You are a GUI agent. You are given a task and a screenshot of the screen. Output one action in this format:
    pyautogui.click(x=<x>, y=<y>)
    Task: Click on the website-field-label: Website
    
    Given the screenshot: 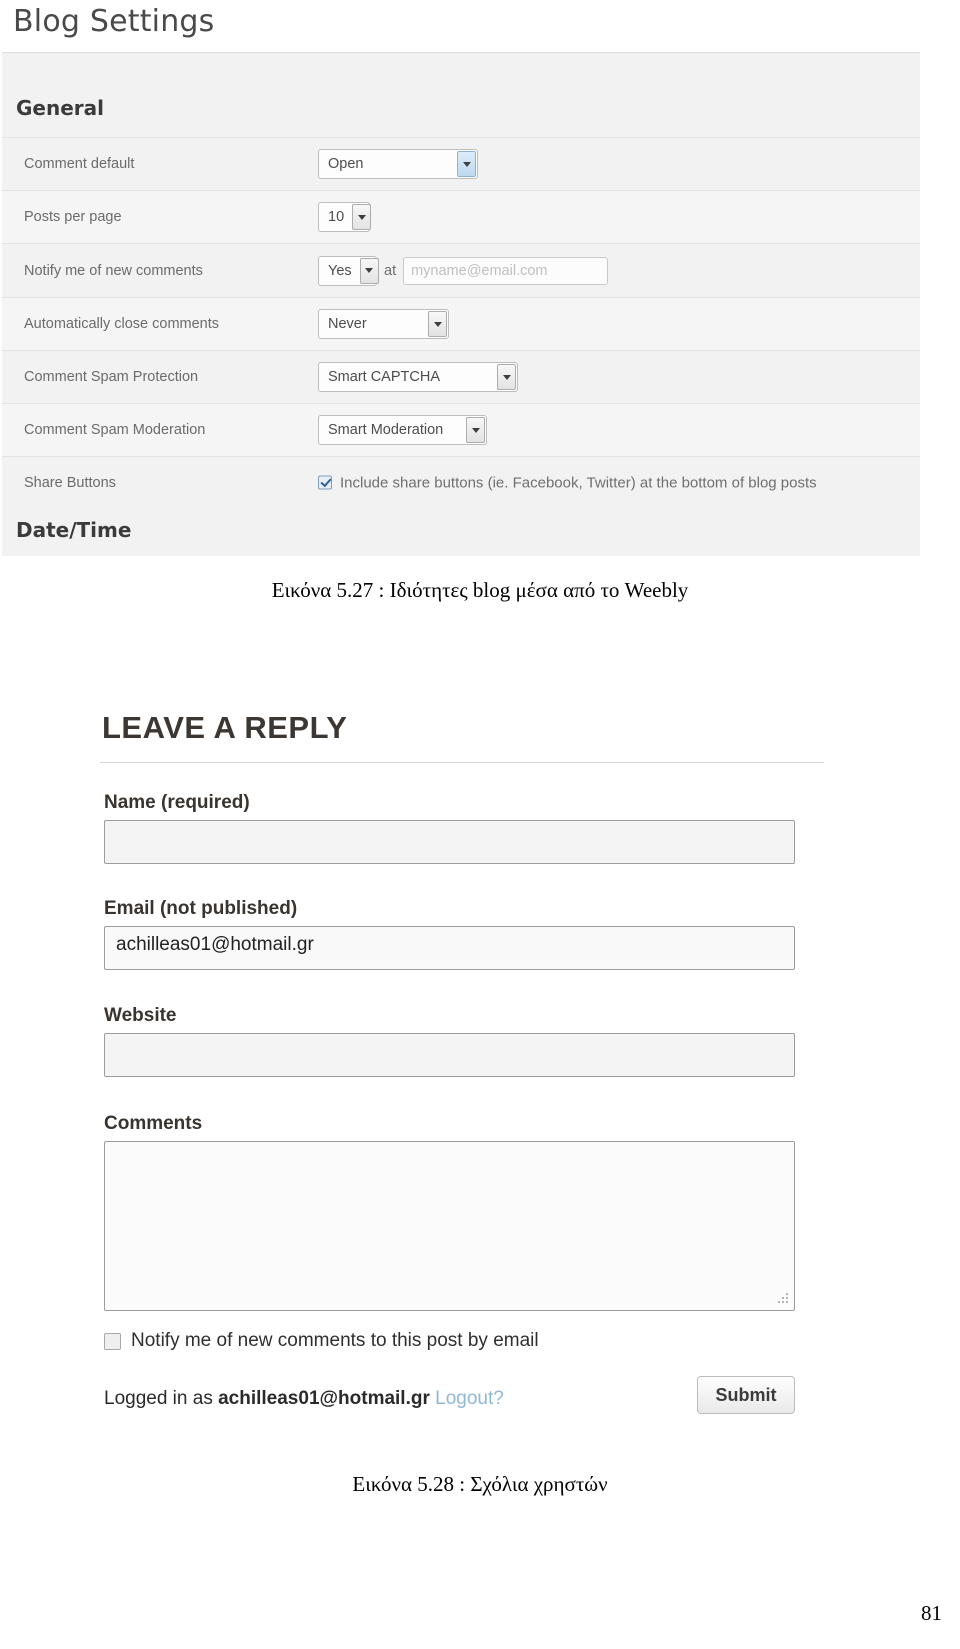 What is the action you would take?
    pyautogui.click(x=140, y=1015)
    